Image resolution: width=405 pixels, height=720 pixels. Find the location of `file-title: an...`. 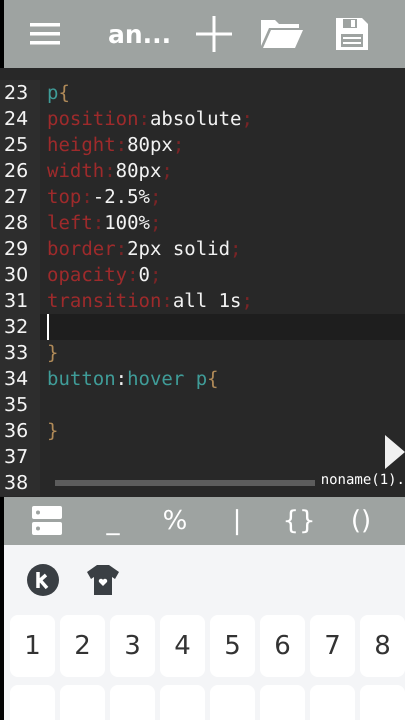

file-title: an... is located at coordinates (140, 34).